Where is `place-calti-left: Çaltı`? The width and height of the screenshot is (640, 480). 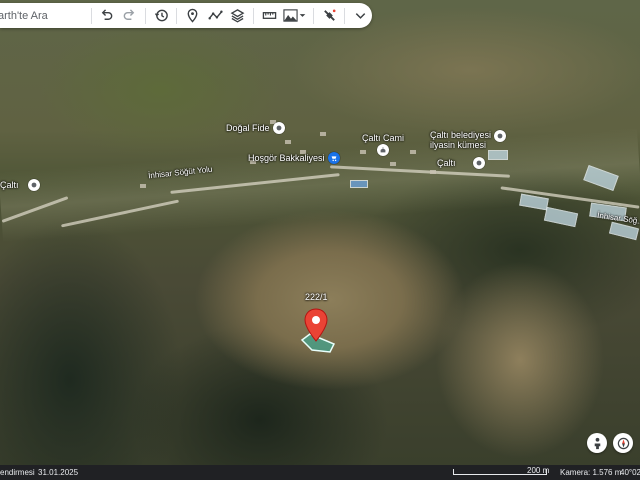
place-calti-left: Çaltı is located at coordinates (20, 185).